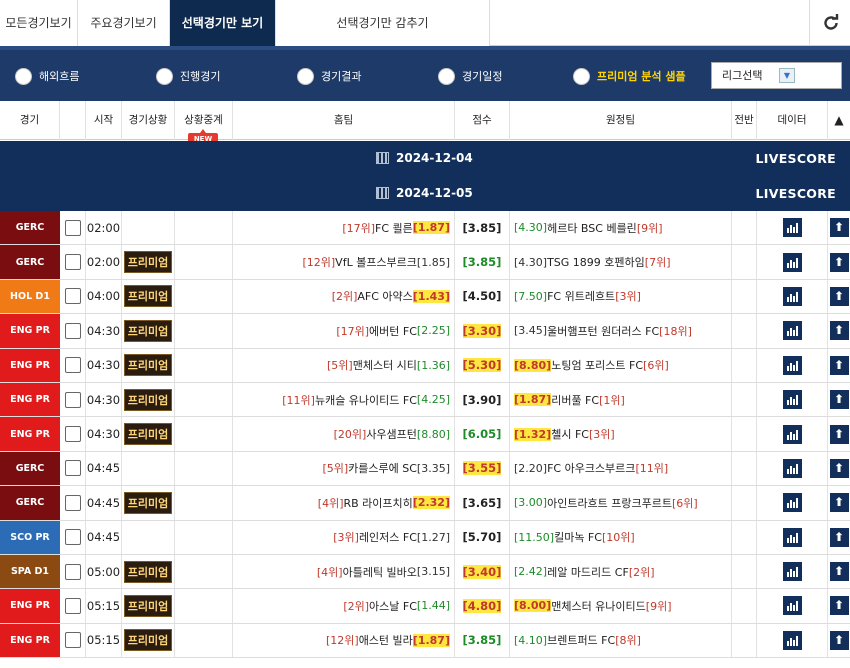 This screenshot has width=850, height=668. What do you see at coordinates (223, 23) in the screenshot?
I see `tab-selected-only: 선택경기만 보기` at bounding box center [223, 23].